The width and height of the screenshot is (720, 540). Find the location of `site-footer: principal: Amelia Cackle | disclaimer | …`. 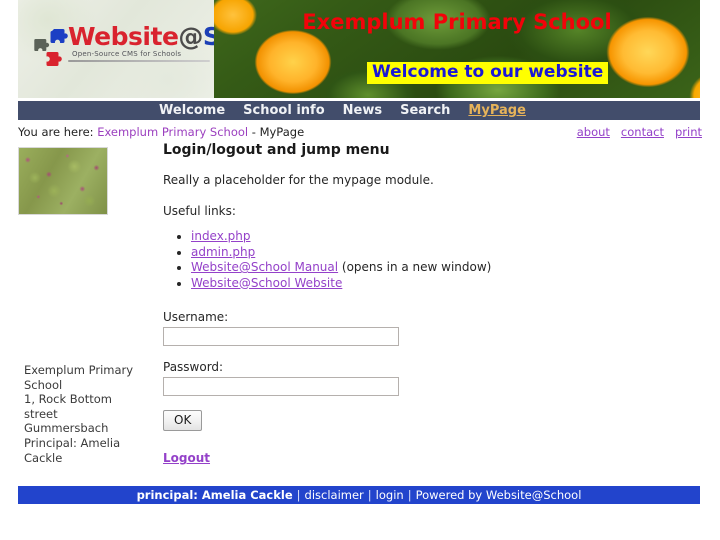

site-footer: principal: Amelia Cackle | disclaimer | … is located at coordinates (359, 495).